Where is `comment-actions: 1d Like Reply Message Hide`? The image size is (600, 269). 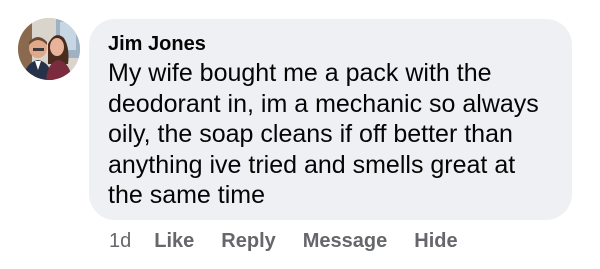 comment-actions: 1d Like Reply Message Hide is located at coordinates (297, 241).